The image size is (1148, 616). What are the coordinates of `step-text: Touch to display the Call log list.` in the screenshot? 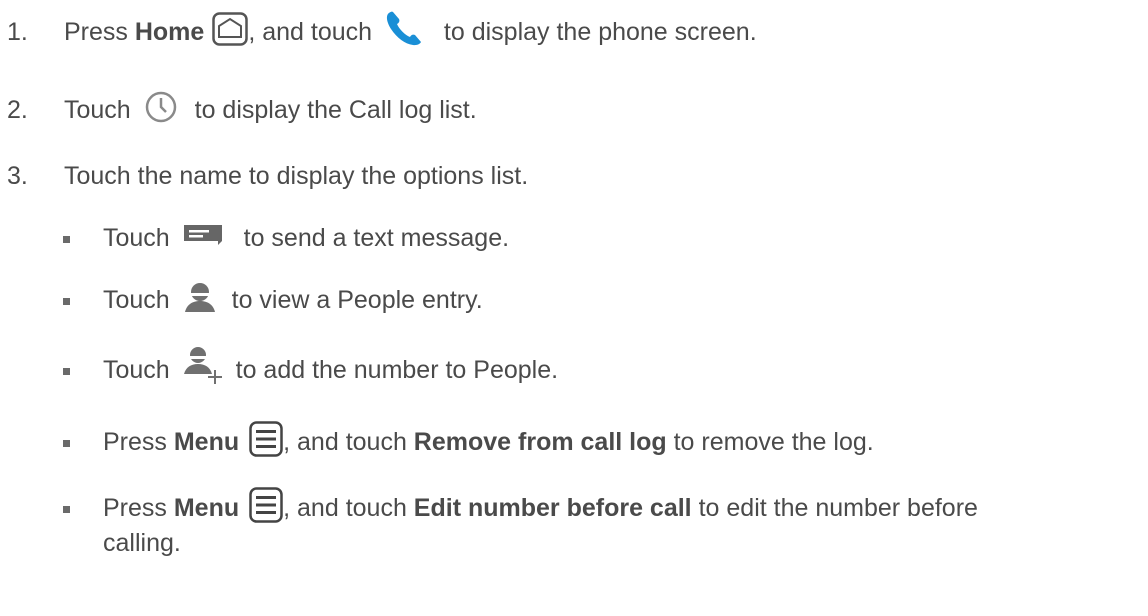 It's located at (270, 111).